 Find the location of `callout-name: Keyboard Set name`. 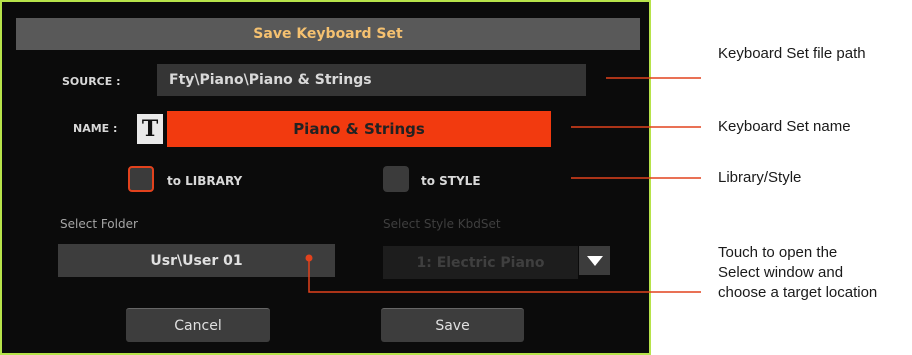

callout-name: Keyboard Set name is located at coordinates (784, 126).